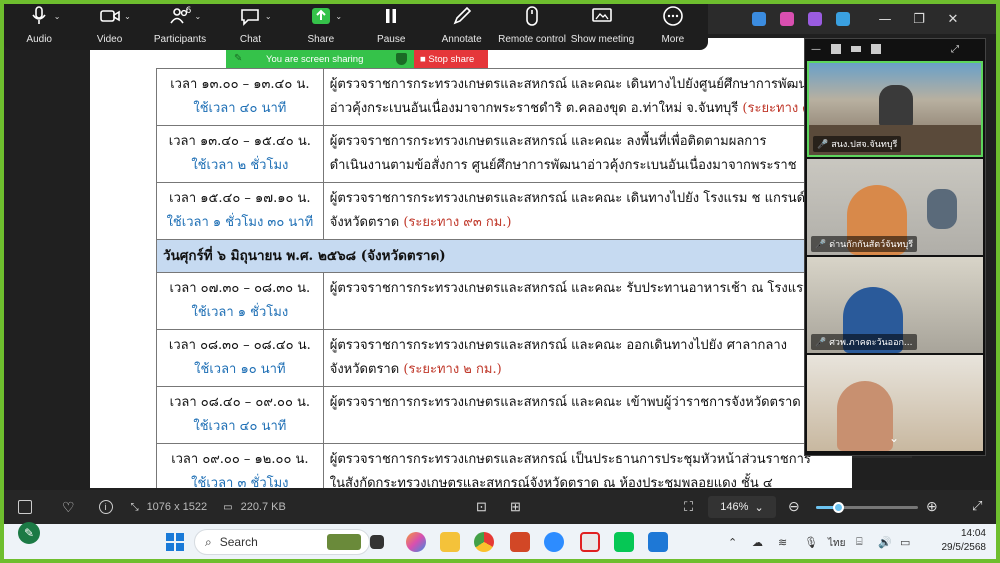 Image resolution: width=1000 pixels, height=563 pixels. I want to click on zoom-level: 146%, so click(734, 507).